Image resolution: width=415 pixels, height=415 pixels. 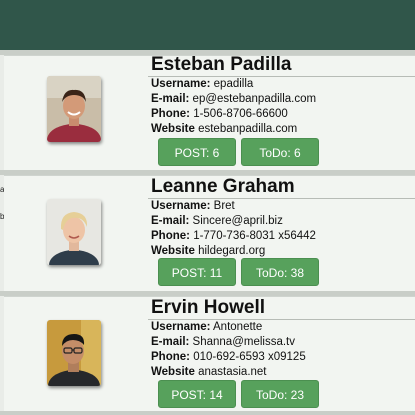 What do you see at coordinates (254, 99) in the screenshot?
I see `email-value: ep@estebanpadilla.com` at bounding box center [254, 99].